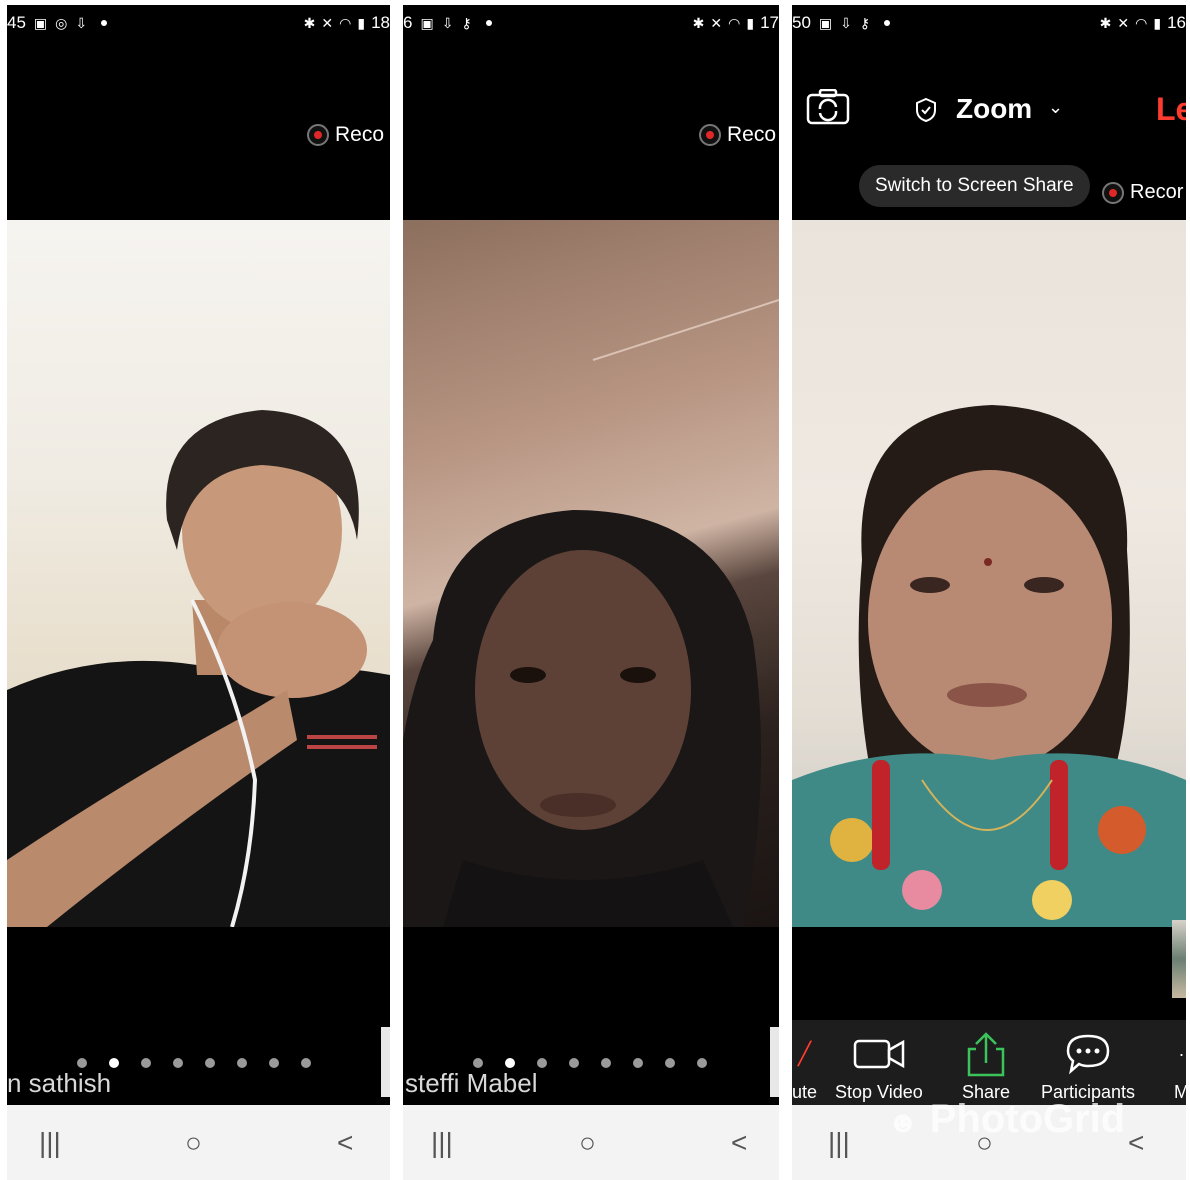 The image size is (1190, 1180). I want to click on status-time: 6, so click(408, 22).